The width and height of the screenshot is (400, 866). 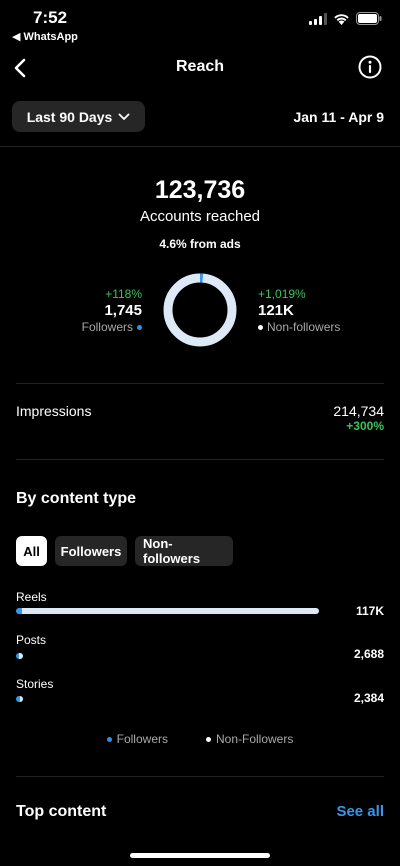 I want to click on content-type-heading: By content type, so click(x=76, y=498).